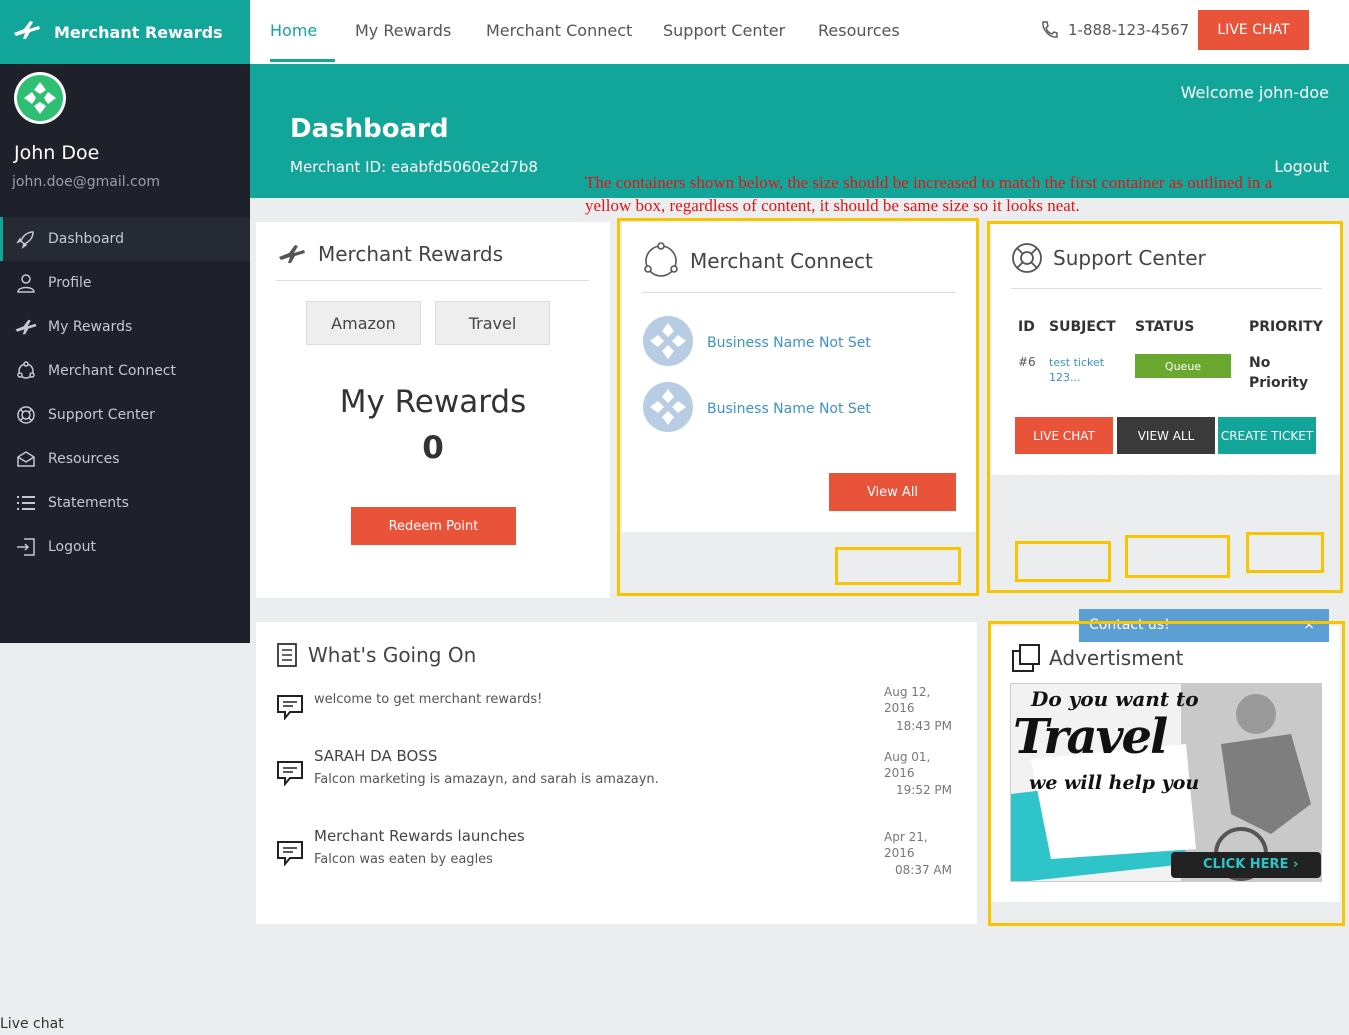  What do you see at coordinates (57, 153) in the screenshot?
I see `user-name: John Doe` at bounding box center [57, 153].